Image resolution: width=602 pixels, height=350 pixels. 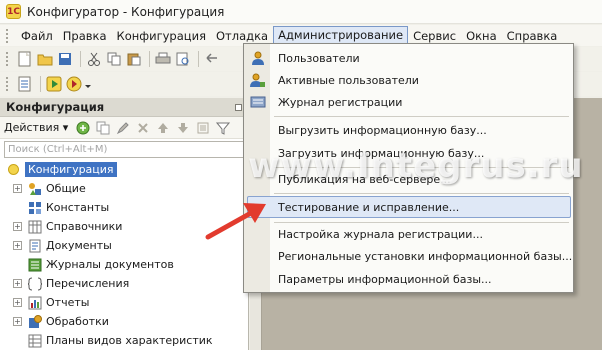 What do you see at coordinates (143, 128) in the screenshot?
I see `delete-icon` at bounding box center [143, 128].